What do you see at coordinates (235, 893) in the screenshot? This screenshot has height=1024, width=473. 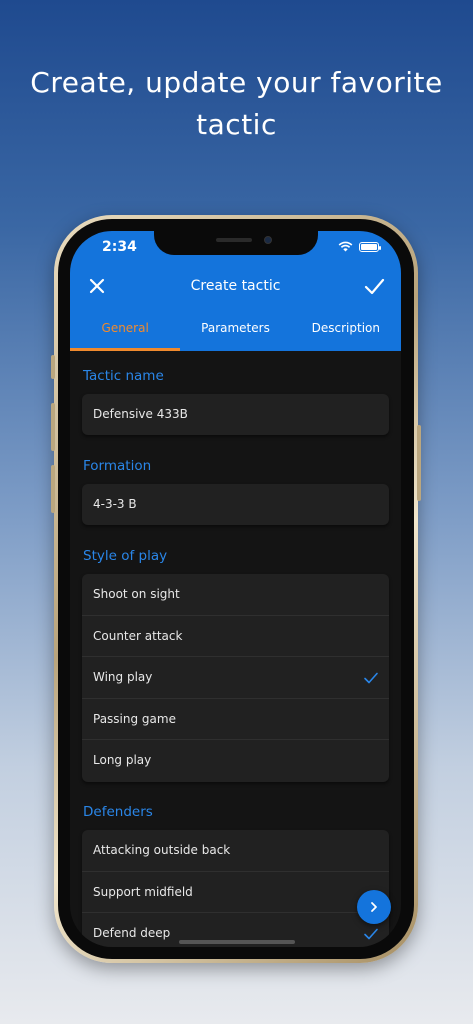 I see `defender-option-support-midfield: Support midfield` at bounding box center [235, 893].